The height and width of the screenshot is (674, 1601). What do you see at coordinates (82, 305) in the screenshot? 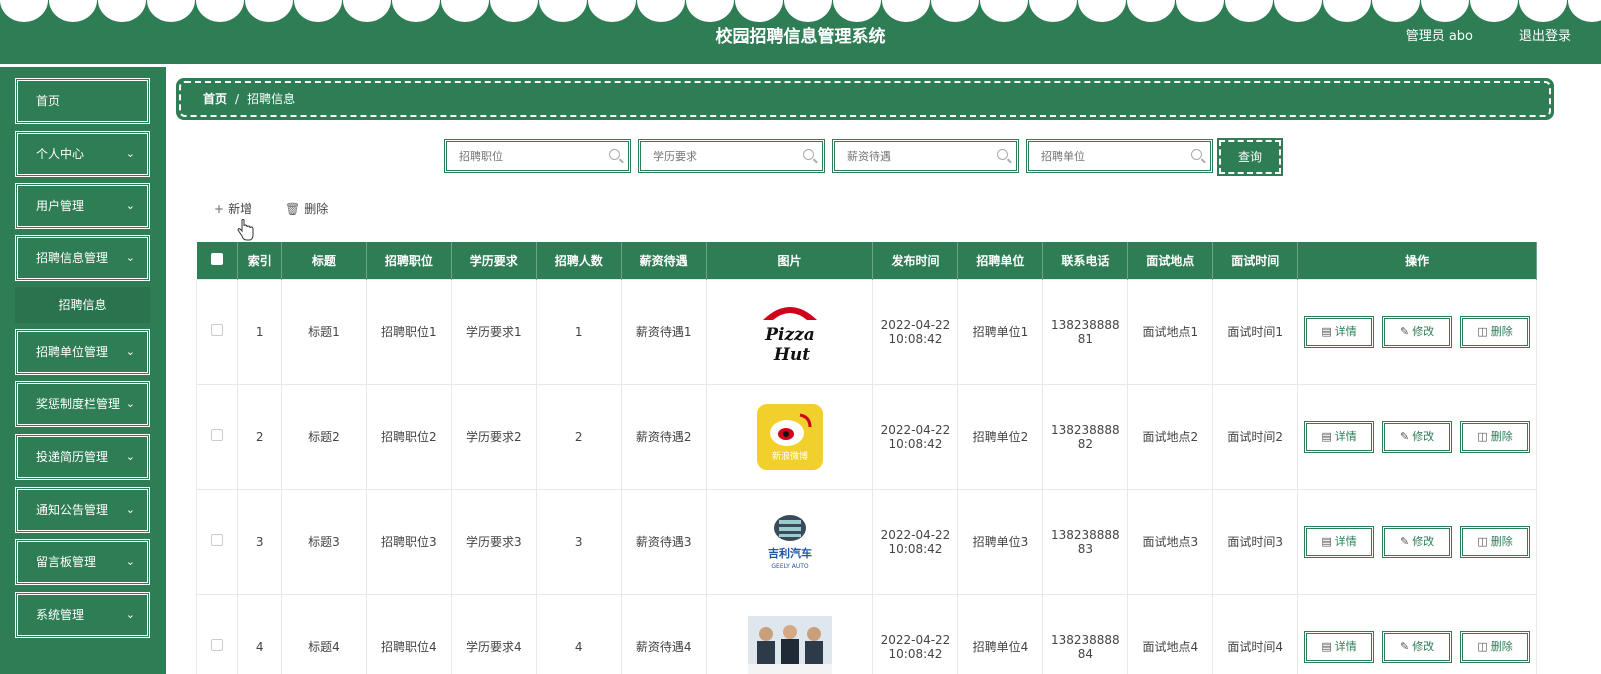
I see `sidebar-subitem-recruitment-info: 招聘信息` at bounding box center [82, 305].